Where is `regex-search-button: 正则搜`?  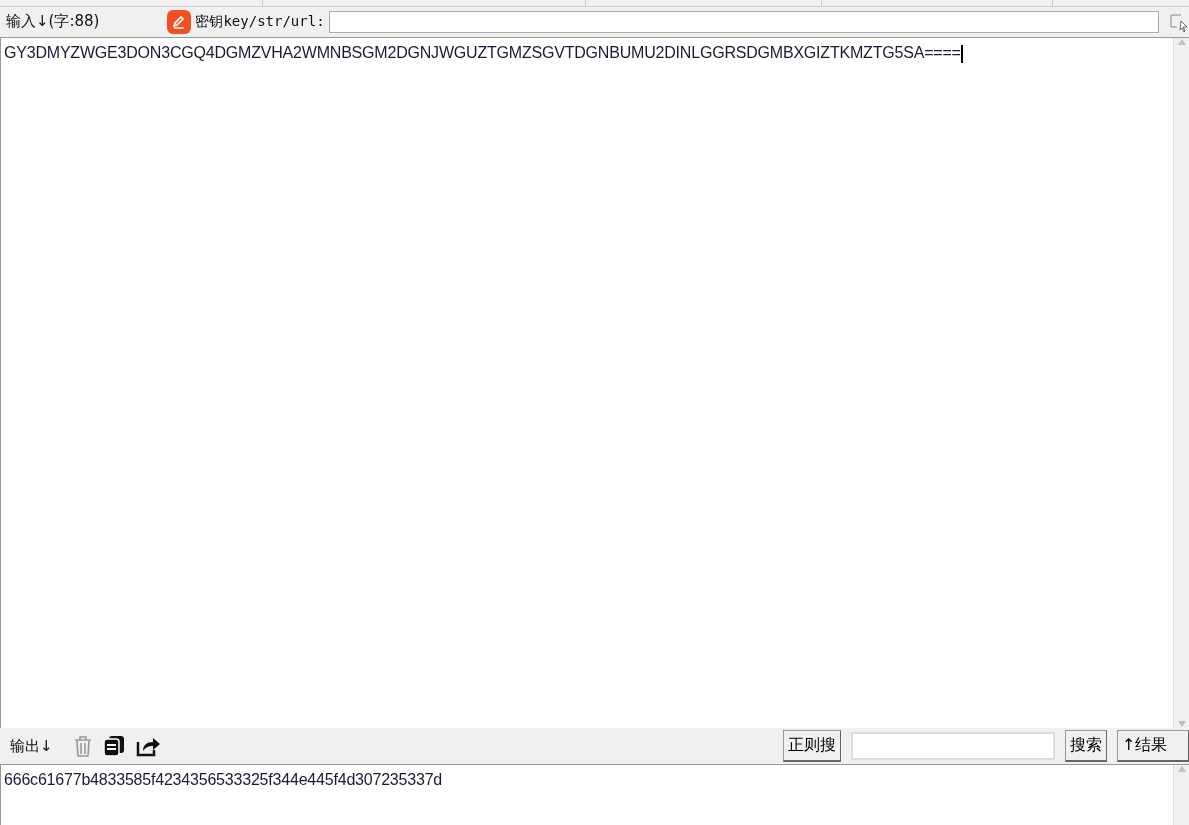 regex-search-button: 正则搜 is located at coordinates (812, 746).